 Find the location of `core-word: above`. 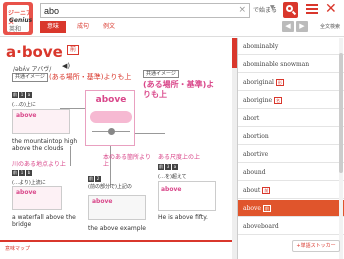

core-word: above is located at coordinates (111, 100).